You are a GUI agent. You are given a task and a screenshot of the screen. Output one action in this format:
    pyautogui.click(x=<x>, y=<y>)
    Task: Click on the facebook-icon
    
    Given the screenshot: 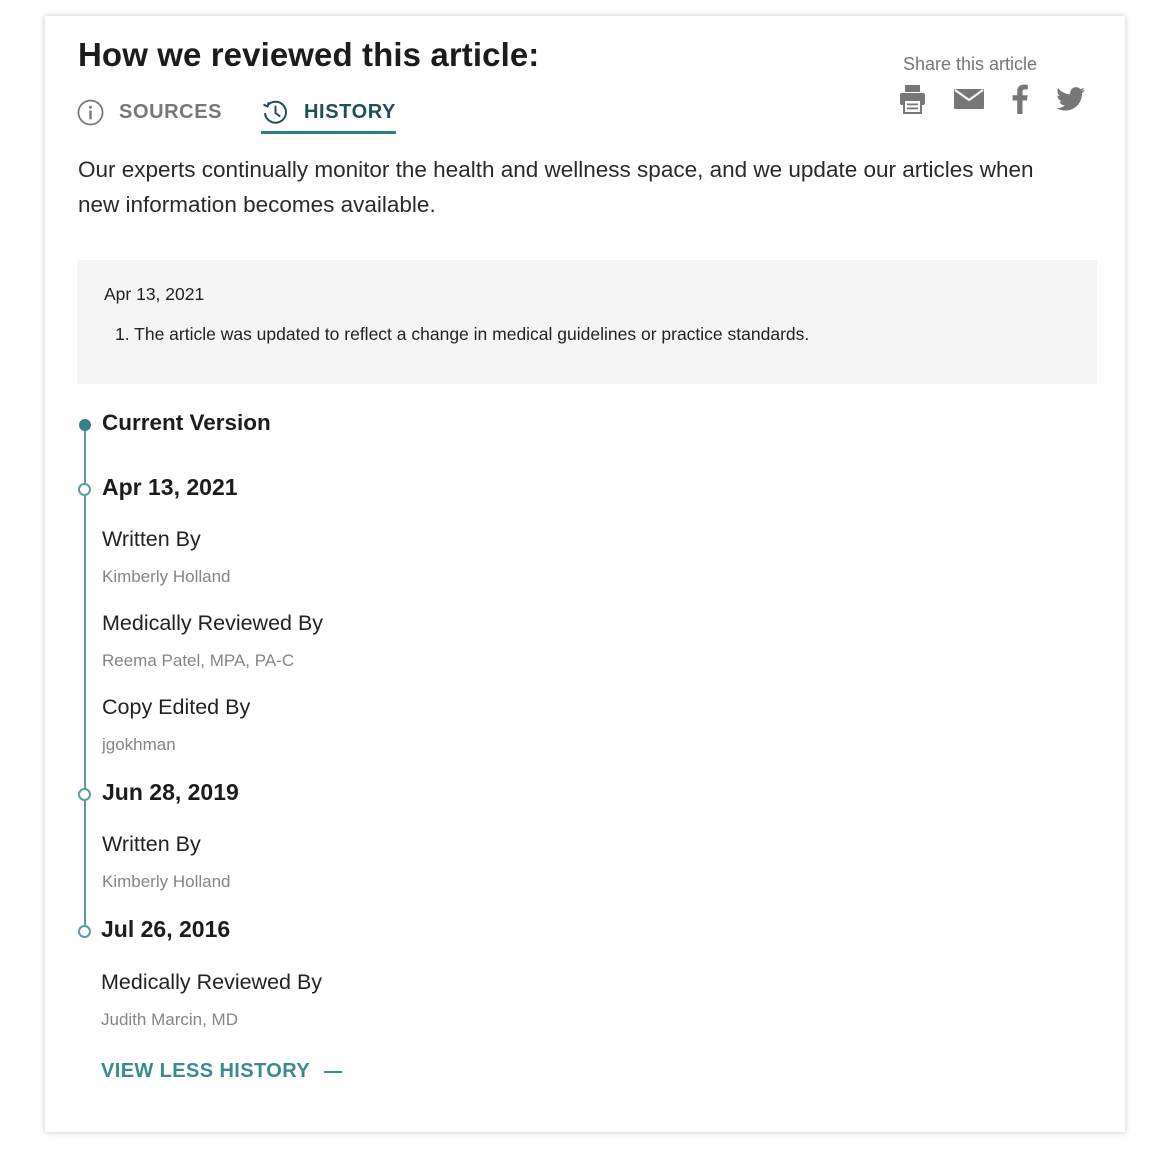 What is the action you would take?
    pyautogui.click(x=1020, y=99)
    